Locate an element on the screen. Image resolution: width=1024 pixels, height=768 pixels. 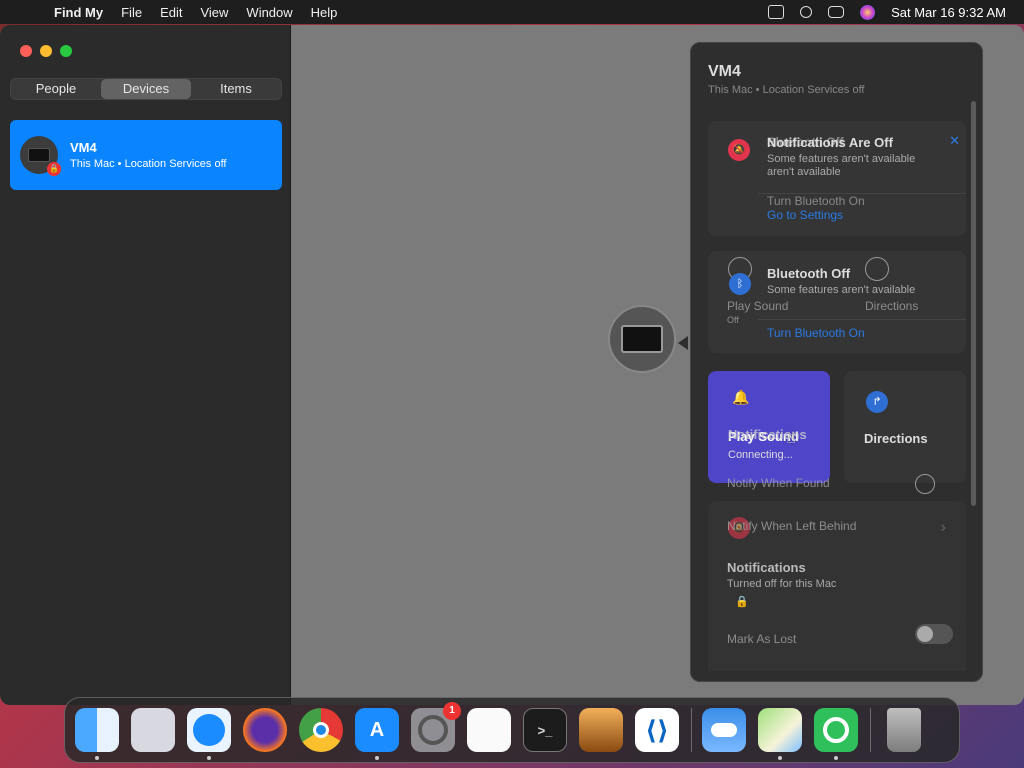
notifications-title: Notifications is located at coordinates (766, 567).